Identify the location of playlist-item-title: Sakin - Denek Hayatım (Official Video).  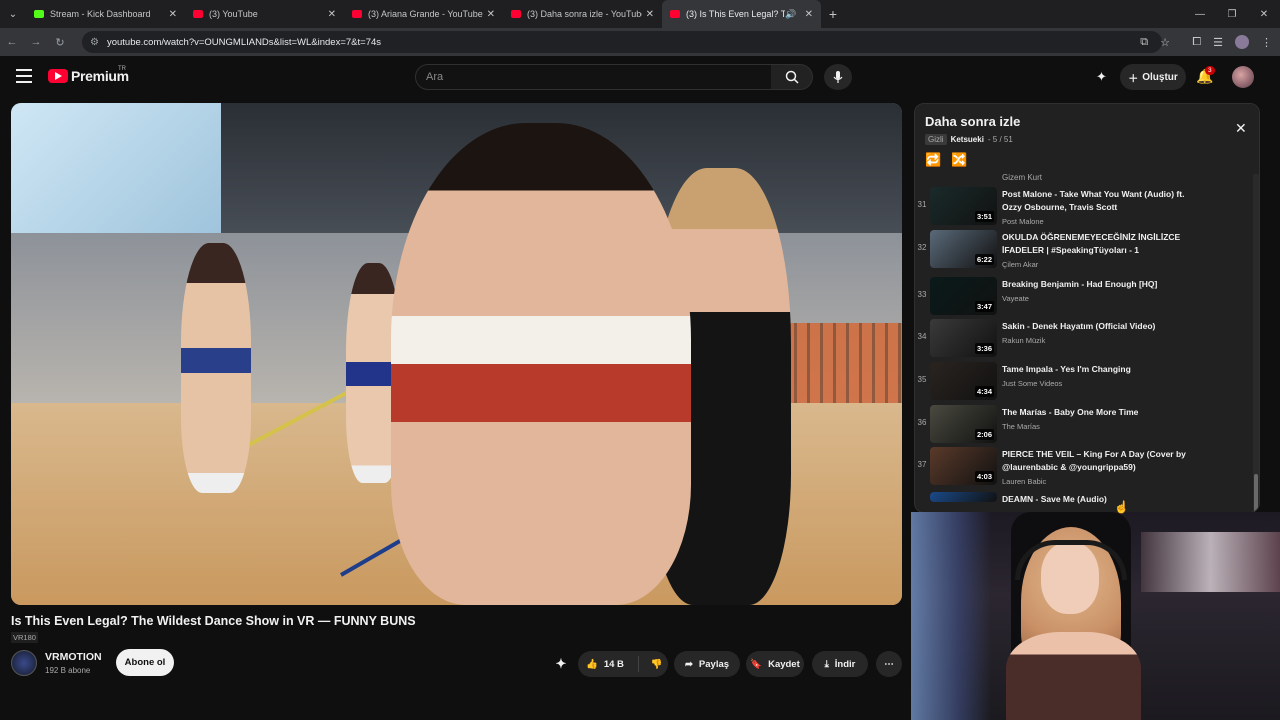
(1102, 326).